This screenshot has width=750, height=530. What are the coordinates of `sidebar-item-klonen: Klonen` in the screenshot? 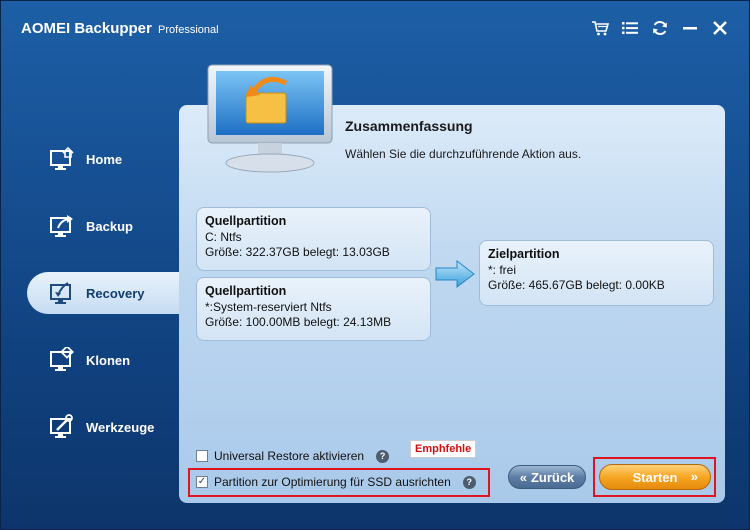 It's located at (107, 360).